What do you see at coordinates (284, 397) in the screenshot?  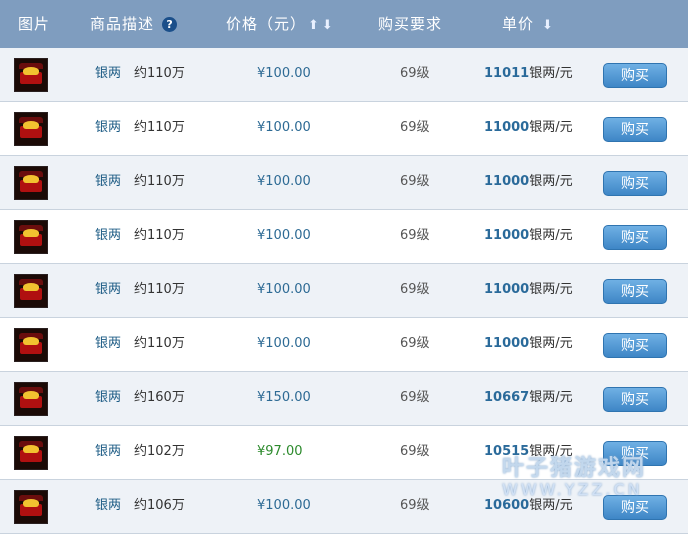 I see `item-price: ¥150.00` at bounding box center [284, 397].